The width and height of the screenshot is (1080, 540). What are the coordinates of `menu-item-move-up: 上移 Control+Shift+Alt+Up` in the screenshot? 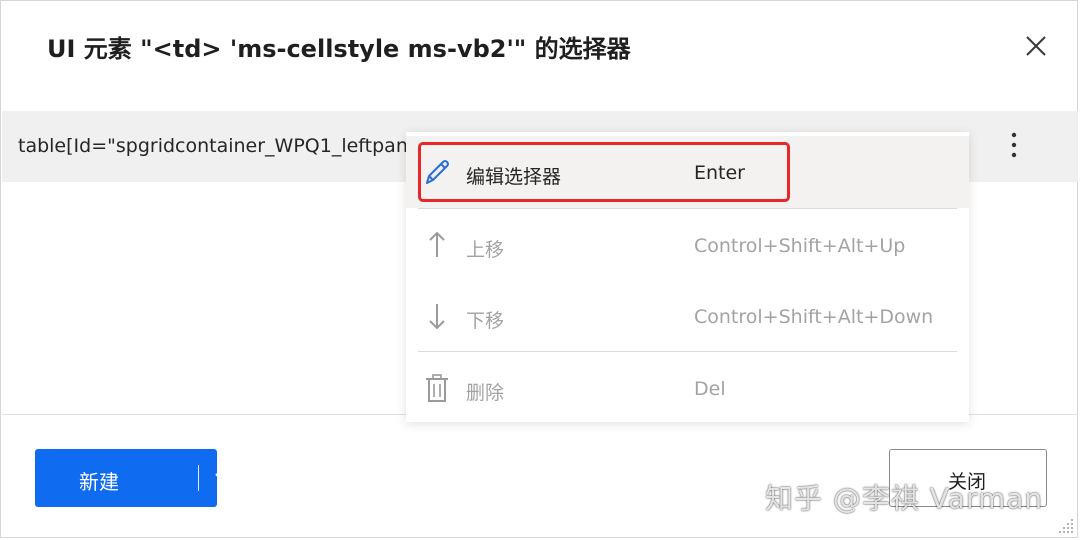 It's located at (687, 245).